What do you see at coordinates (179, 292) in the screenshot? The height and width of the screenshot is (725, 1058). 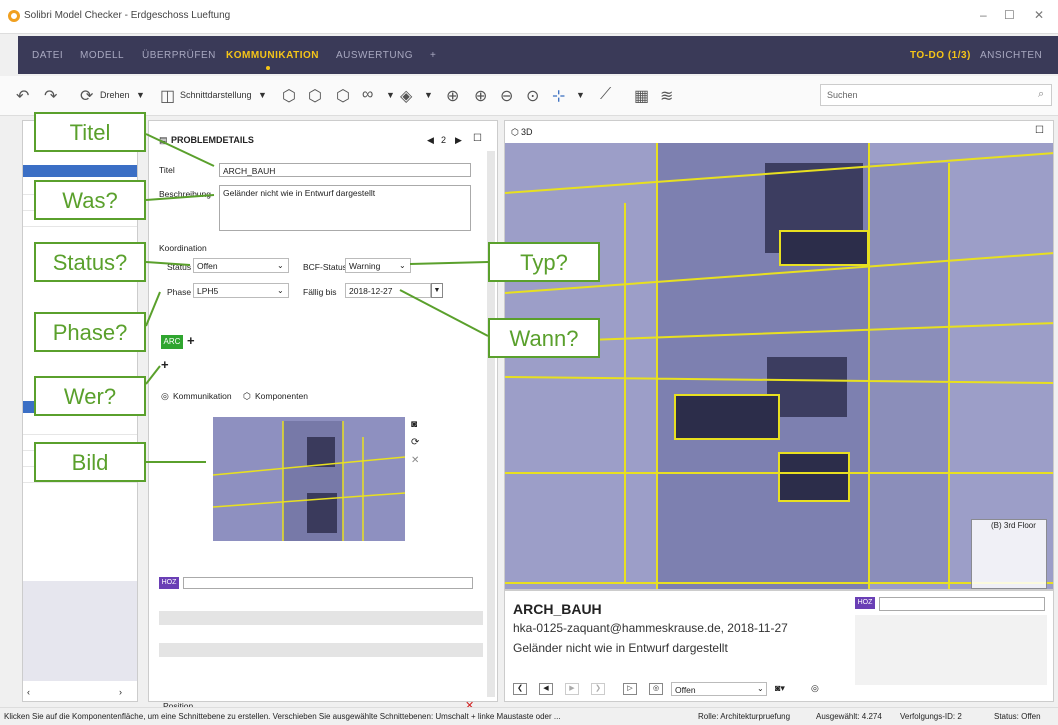 I see `phase-label: Phase` at bounding box center [179, 292].